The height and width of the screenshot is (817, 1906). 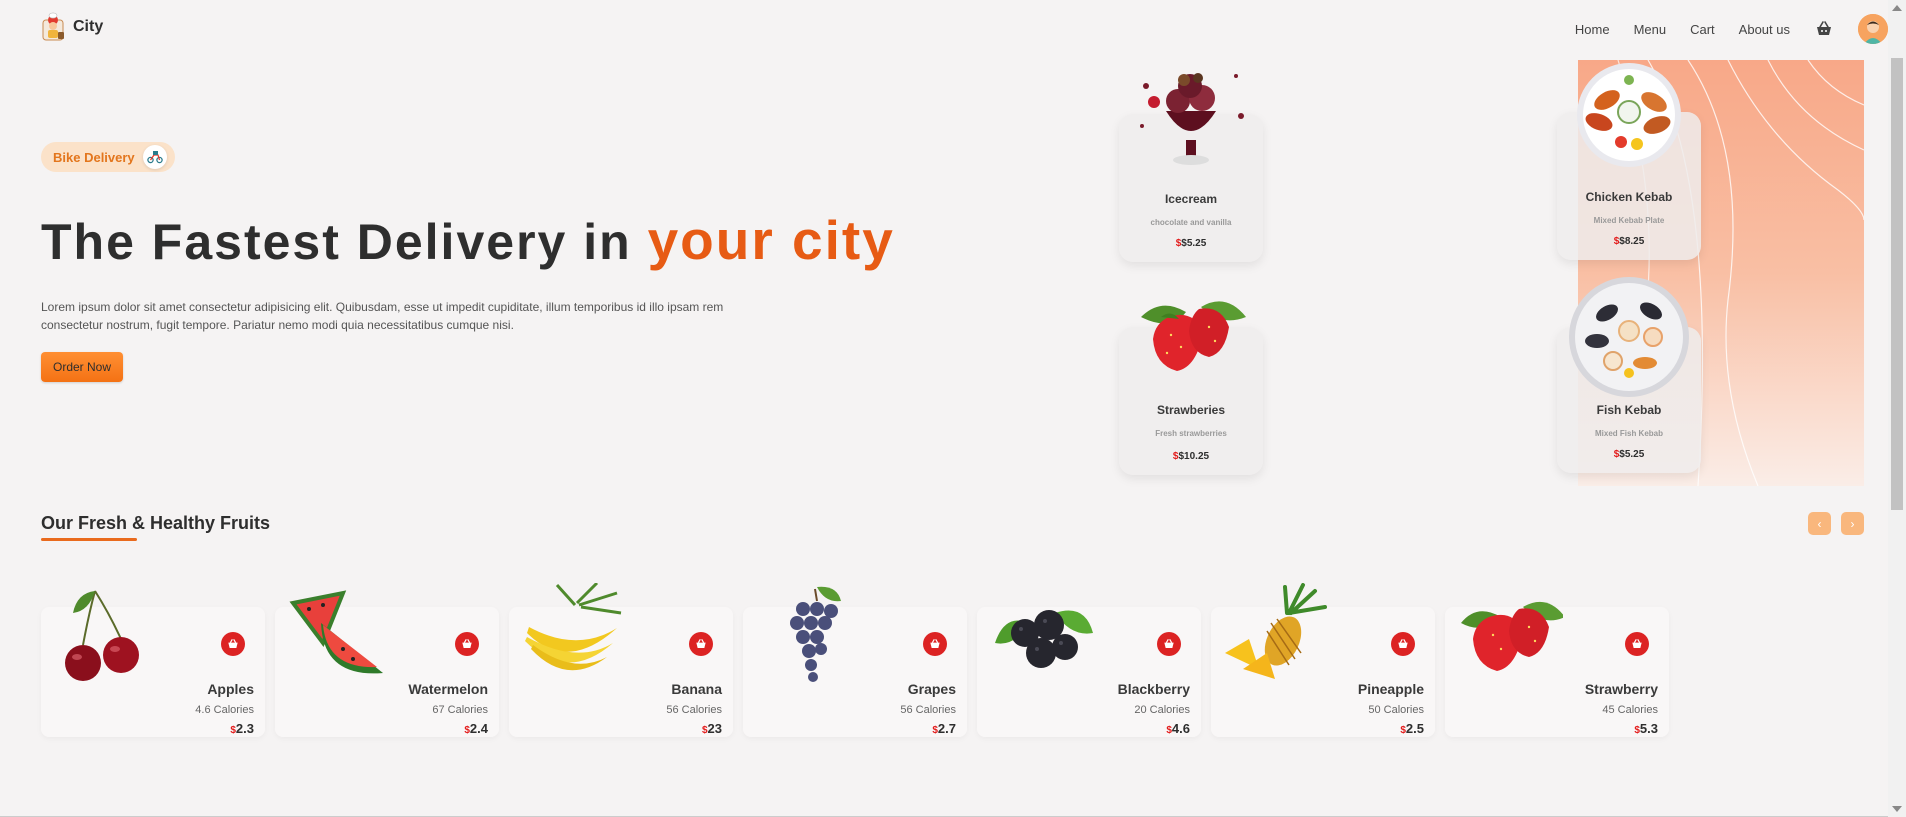 I want to click on featured-price-value: $10.25, so click(x=1194, y=456).